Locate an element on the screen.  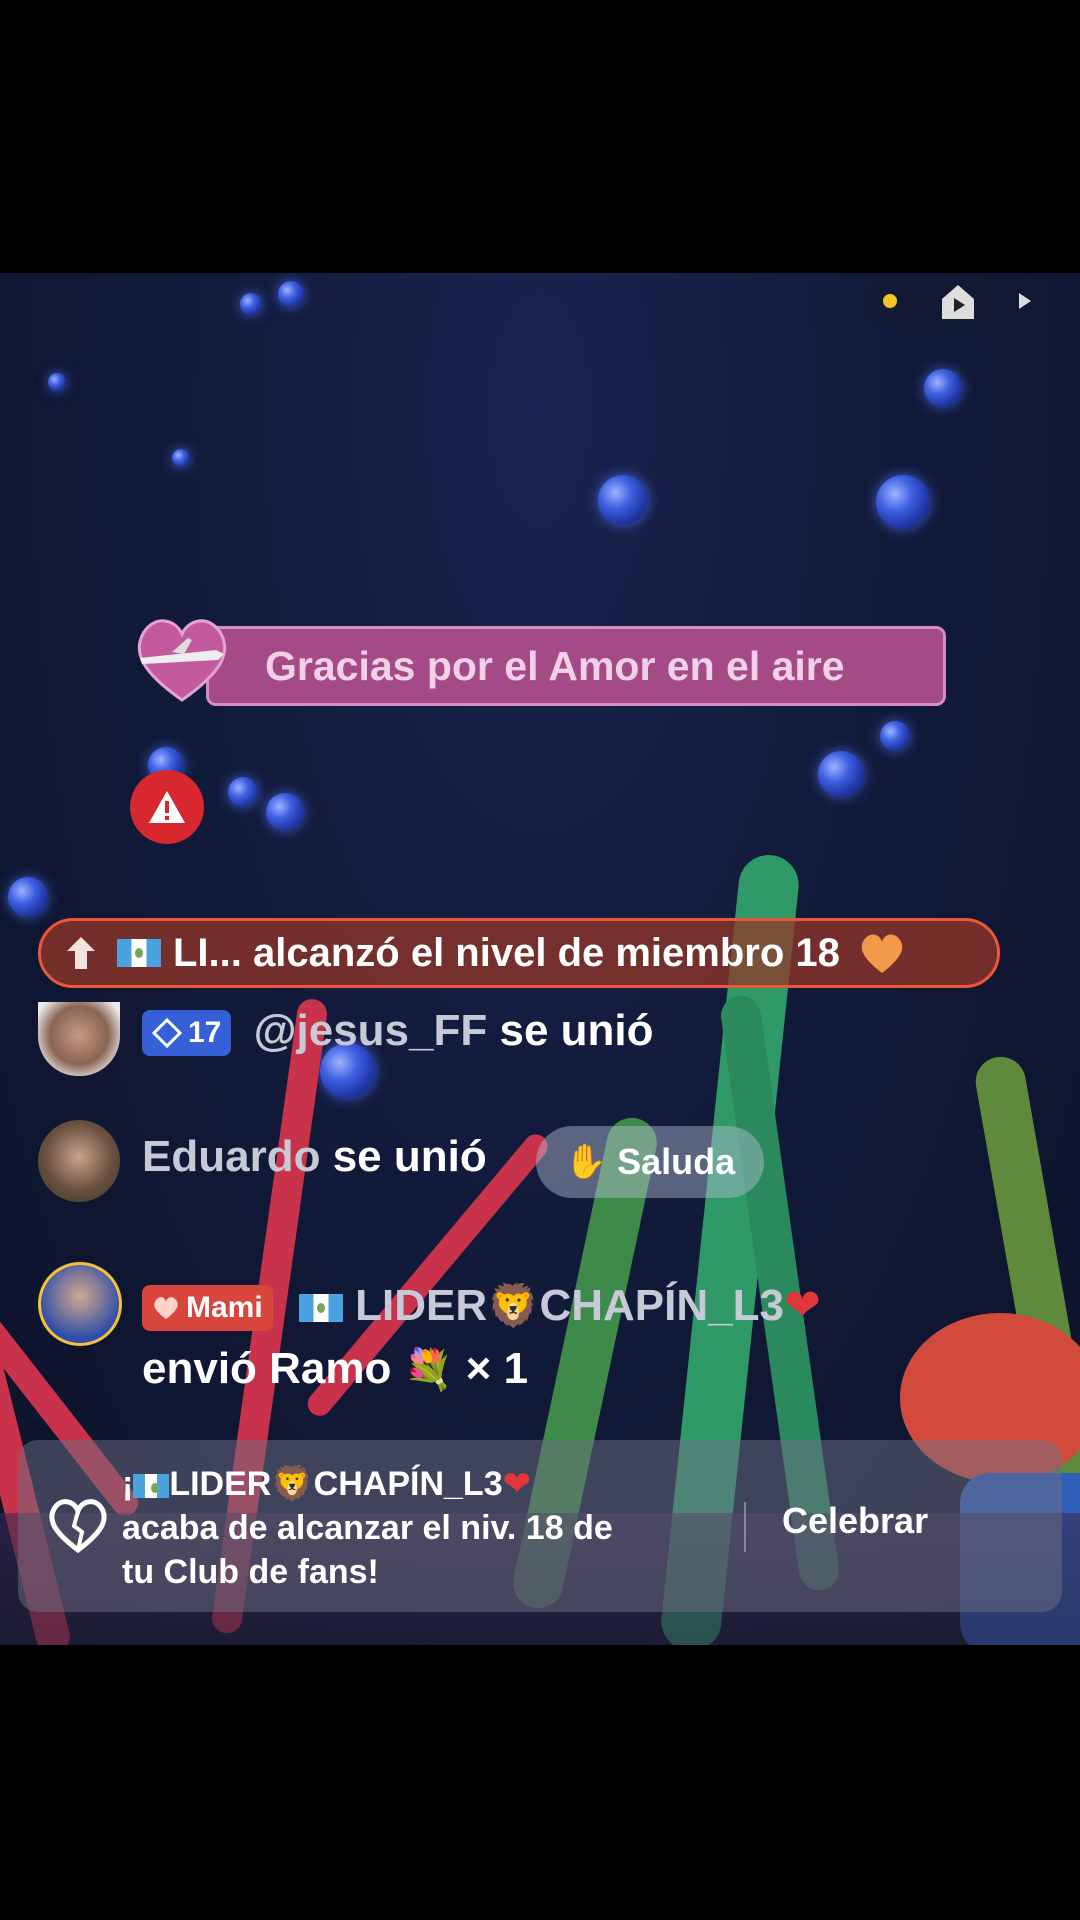
arrow-up-icon is located at coordinates (81, 953).